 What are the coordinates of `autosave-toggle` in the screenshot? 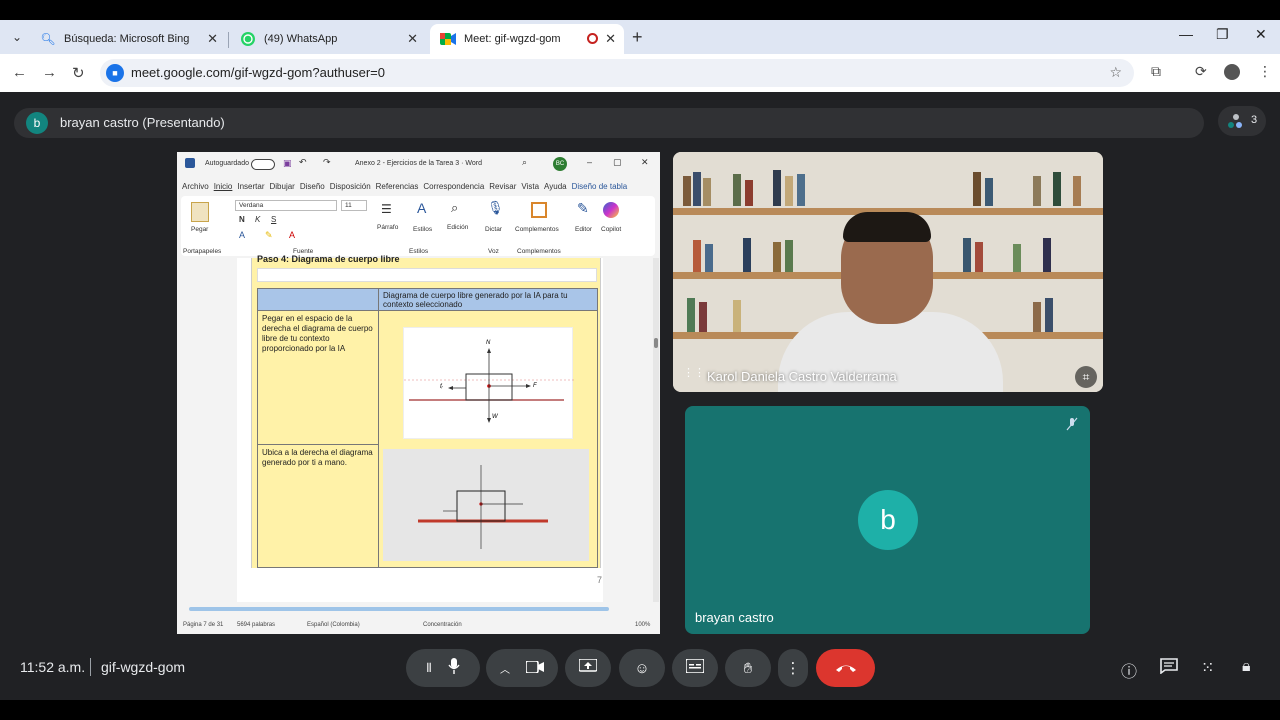 It's located at (263, 164).